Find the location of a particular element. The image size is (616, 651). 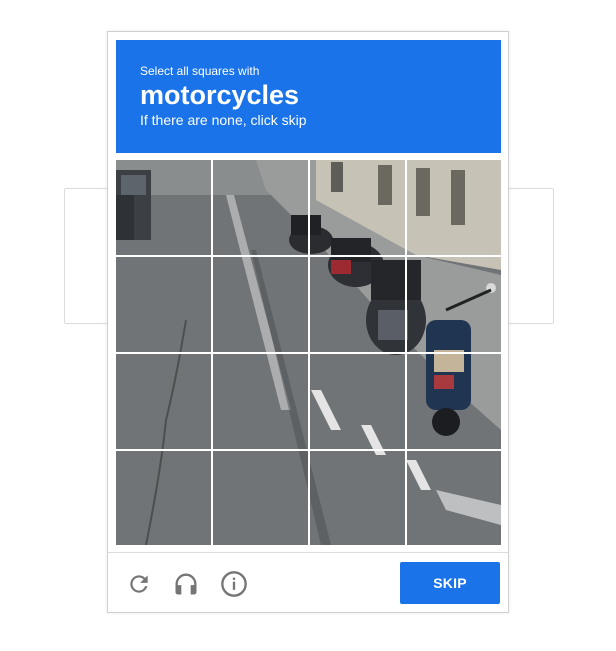

audio-challenge-button is located at coordinates (186, 584).